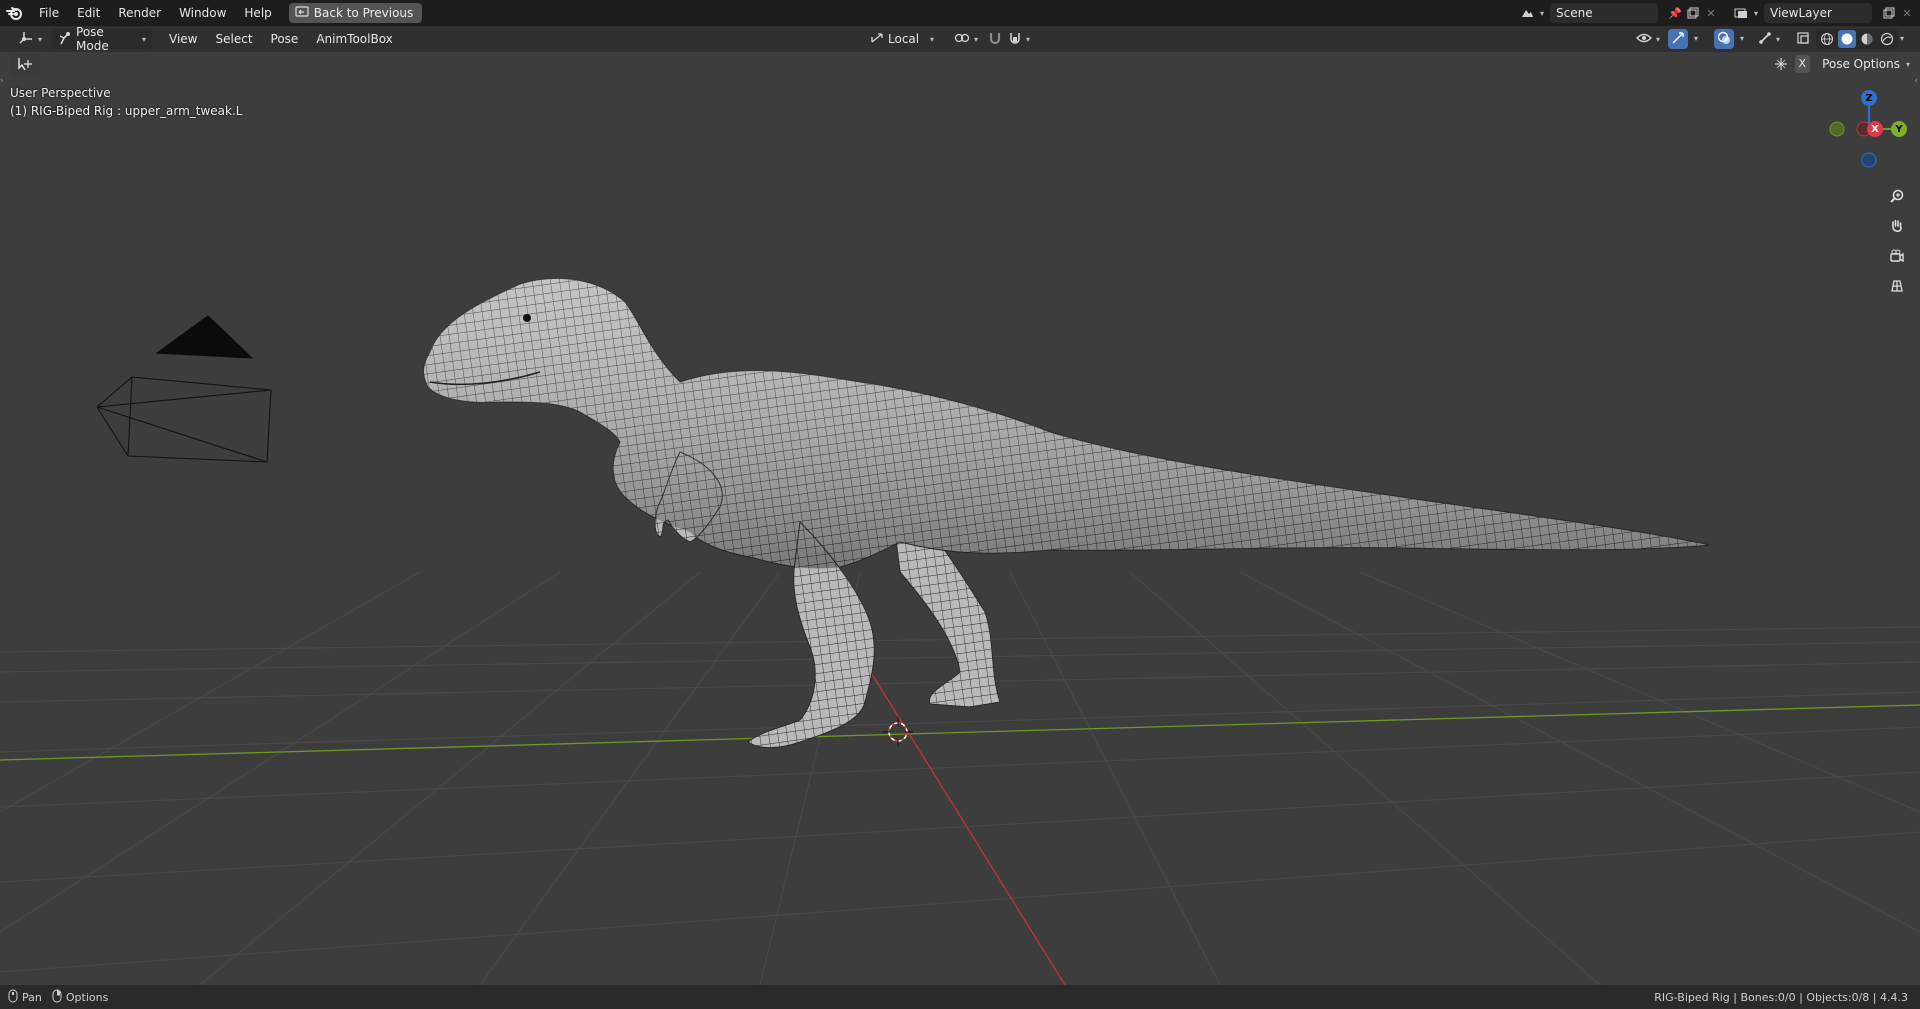 The image size is (1920, 1009). What do you see at coordinates (1887, 39) in the screenshot?
I see `rendered-shading-icon` at bounding box center [1887, 39].